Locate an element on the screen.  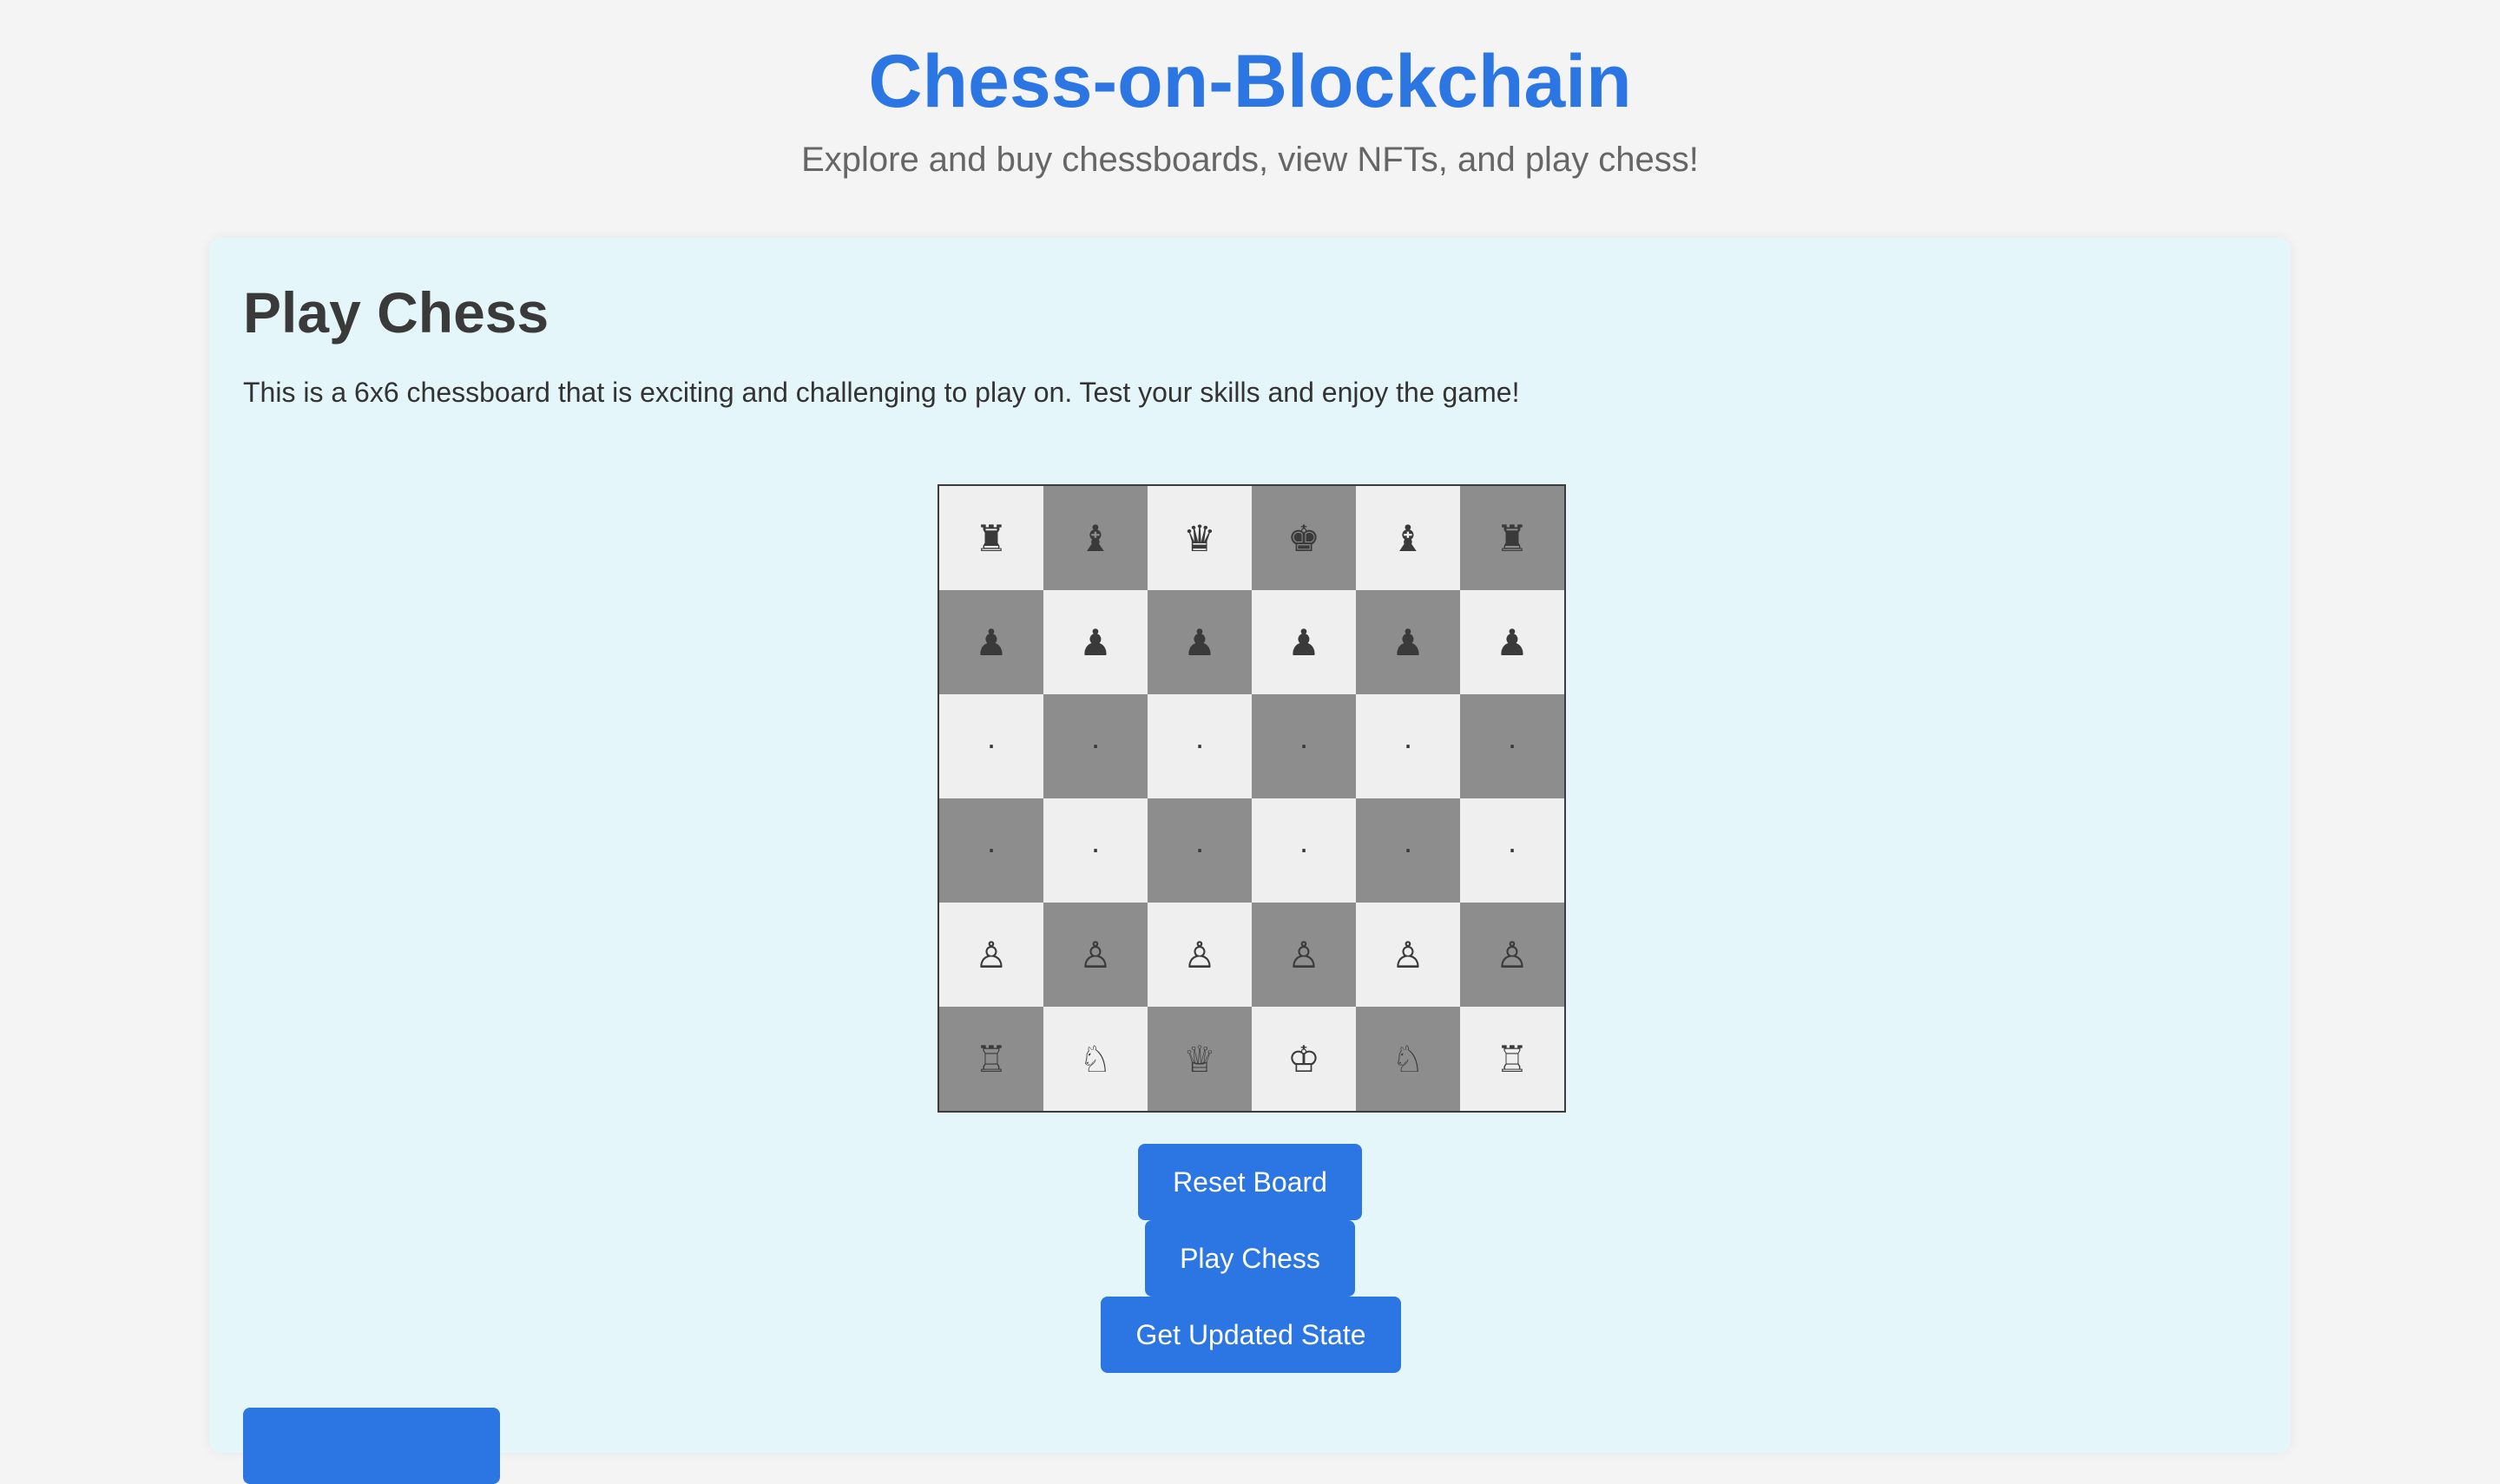
board-square: ♔ is located at coordinates (1304, 1059).